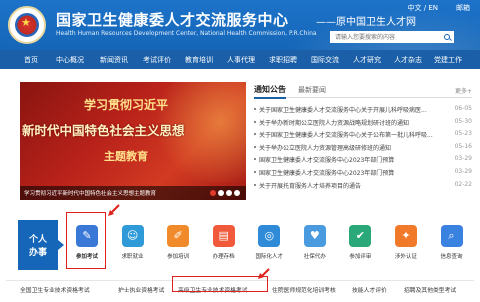  What do you see at coordinates (349, 147) in the screenshot?
I see `notice-title: 关于举办公立医院人力资源管理高级研修班的通知` at bounding box center [349, 147].